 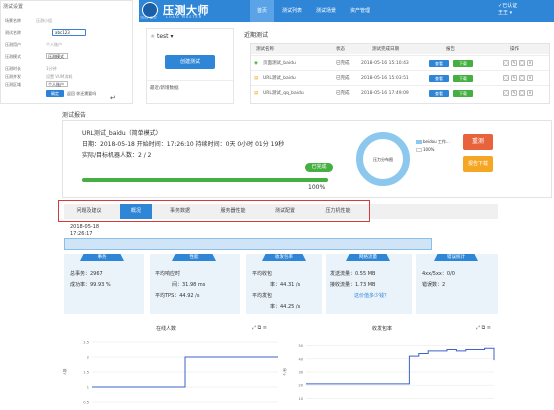 I want to click on stat-card-title: 网络流量, so click(x=368, y=257).